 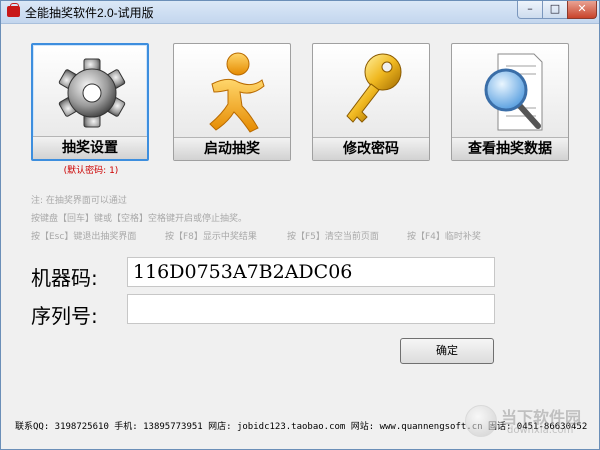 I want to click on machine-code-field: 116D0753A7B2ADC06, so click(x=311, y=272).